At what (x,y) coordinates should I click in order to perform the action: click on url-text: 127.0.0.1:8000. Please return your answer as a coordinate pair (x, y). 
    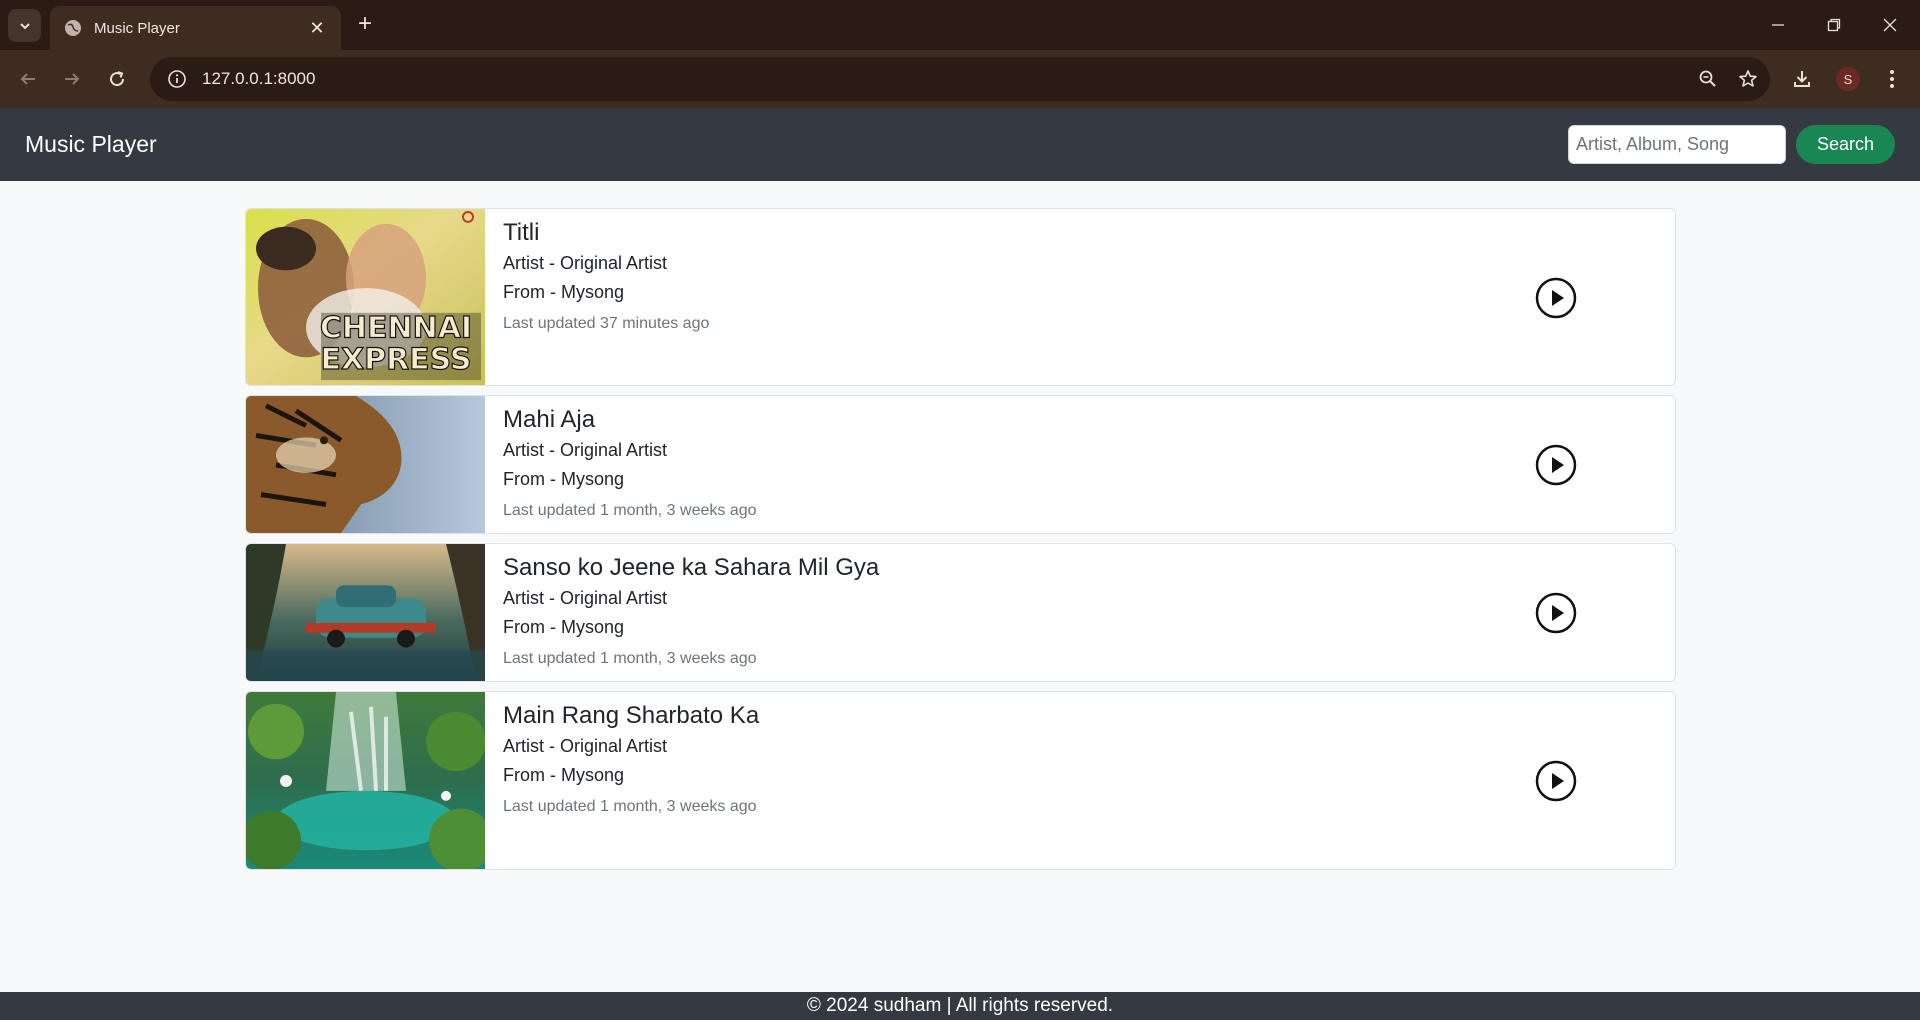
    Looking at the image, I should click on (259, 78).